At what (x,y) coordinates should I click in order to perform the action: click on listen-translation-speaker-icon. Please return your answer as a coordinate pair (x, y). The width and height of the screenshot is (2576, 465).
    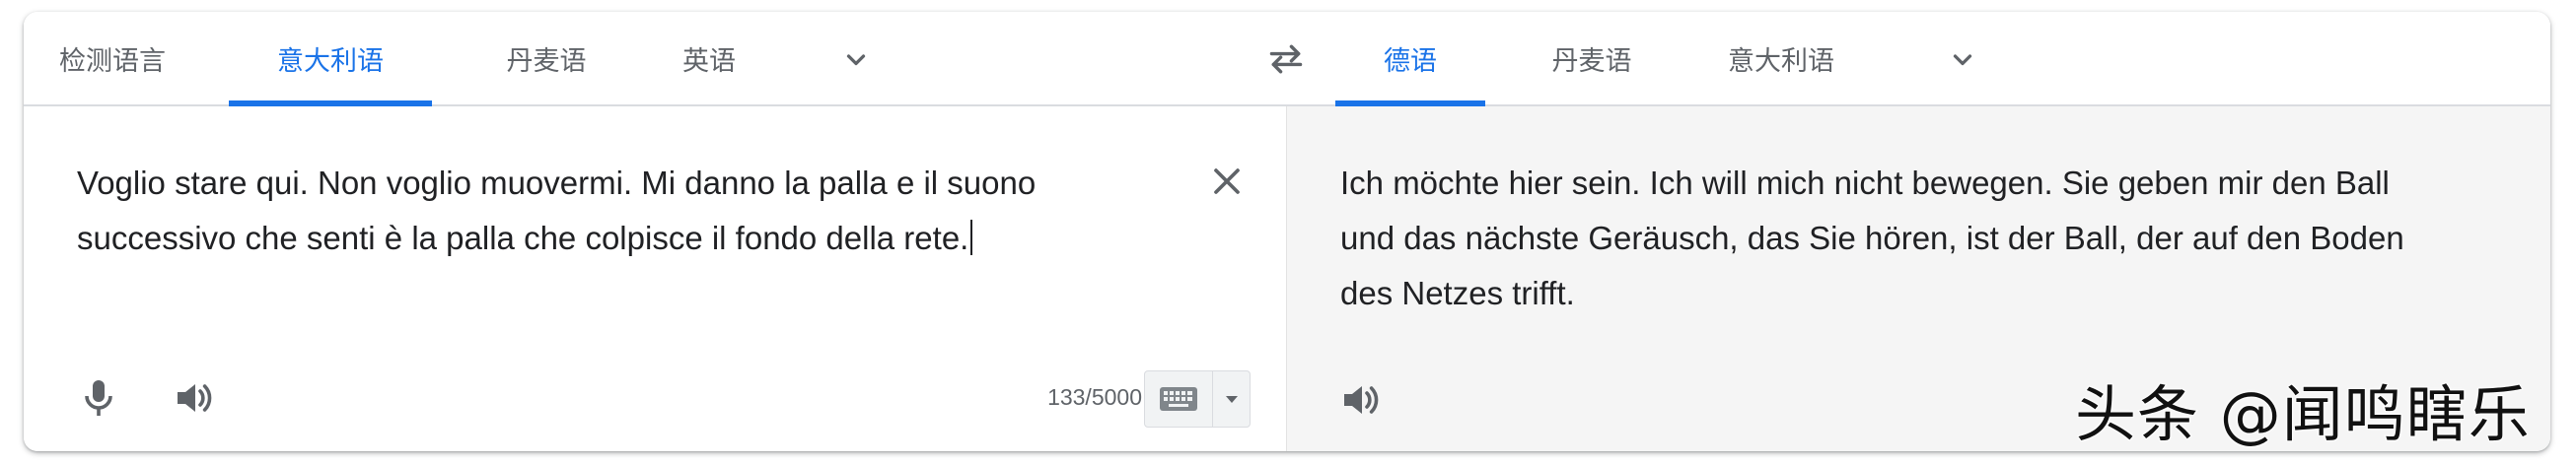
    Looking at the image, I should click on (1360, 400).